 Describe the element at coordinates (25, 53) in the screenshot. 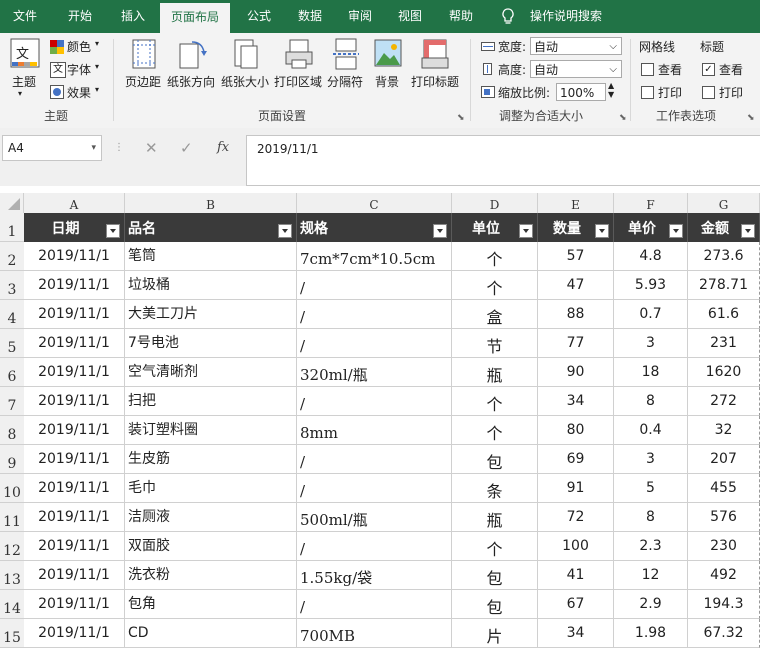

I see `themes-icon: 文` at that location.